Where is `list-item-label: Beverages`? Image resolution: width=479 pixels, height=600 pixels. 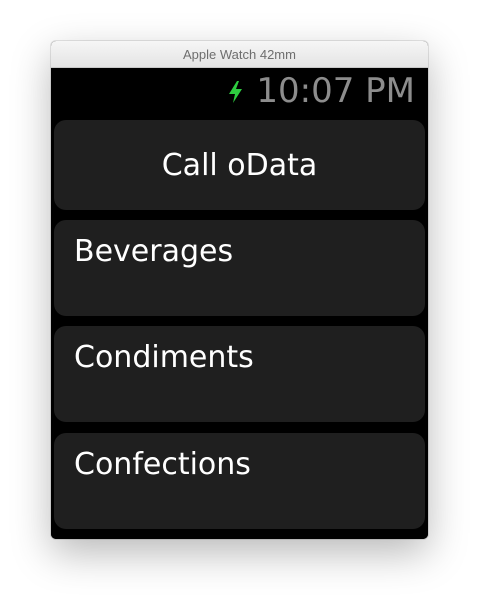 list-item-label: Beverages is located at coordinates (154, 251).